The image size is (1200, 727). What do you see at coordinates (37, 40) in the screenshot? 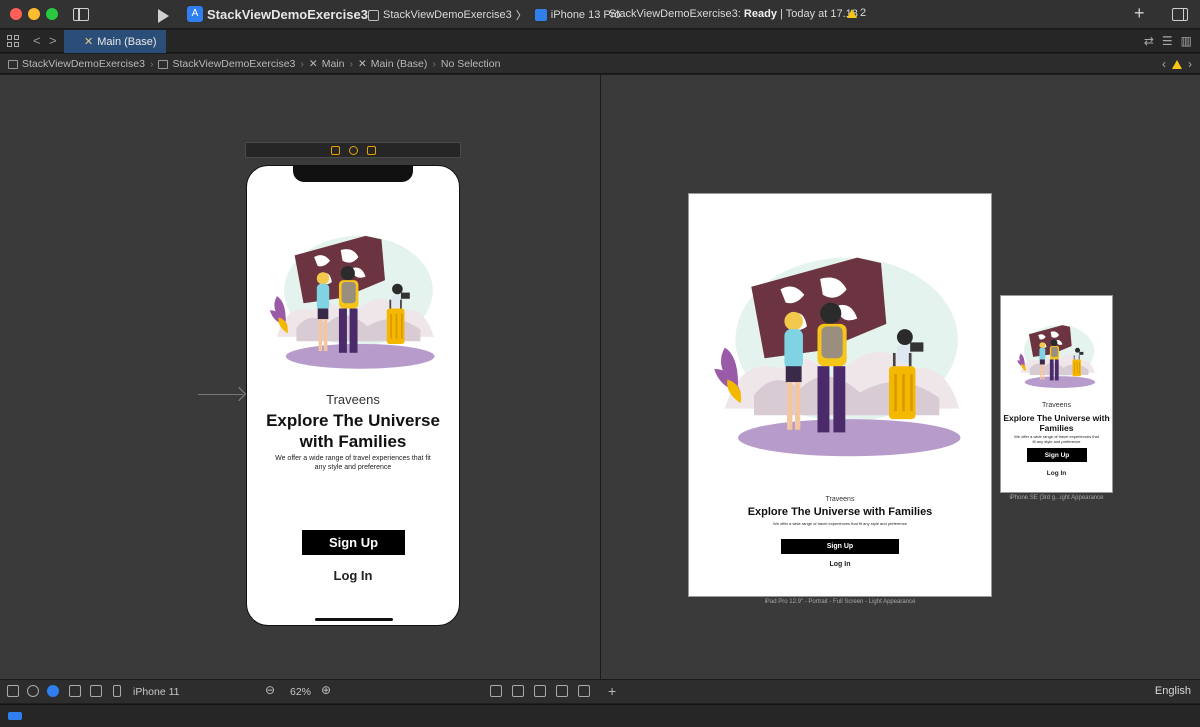
I see `back-arrow-icon: <` at bounding box center [37, 40].